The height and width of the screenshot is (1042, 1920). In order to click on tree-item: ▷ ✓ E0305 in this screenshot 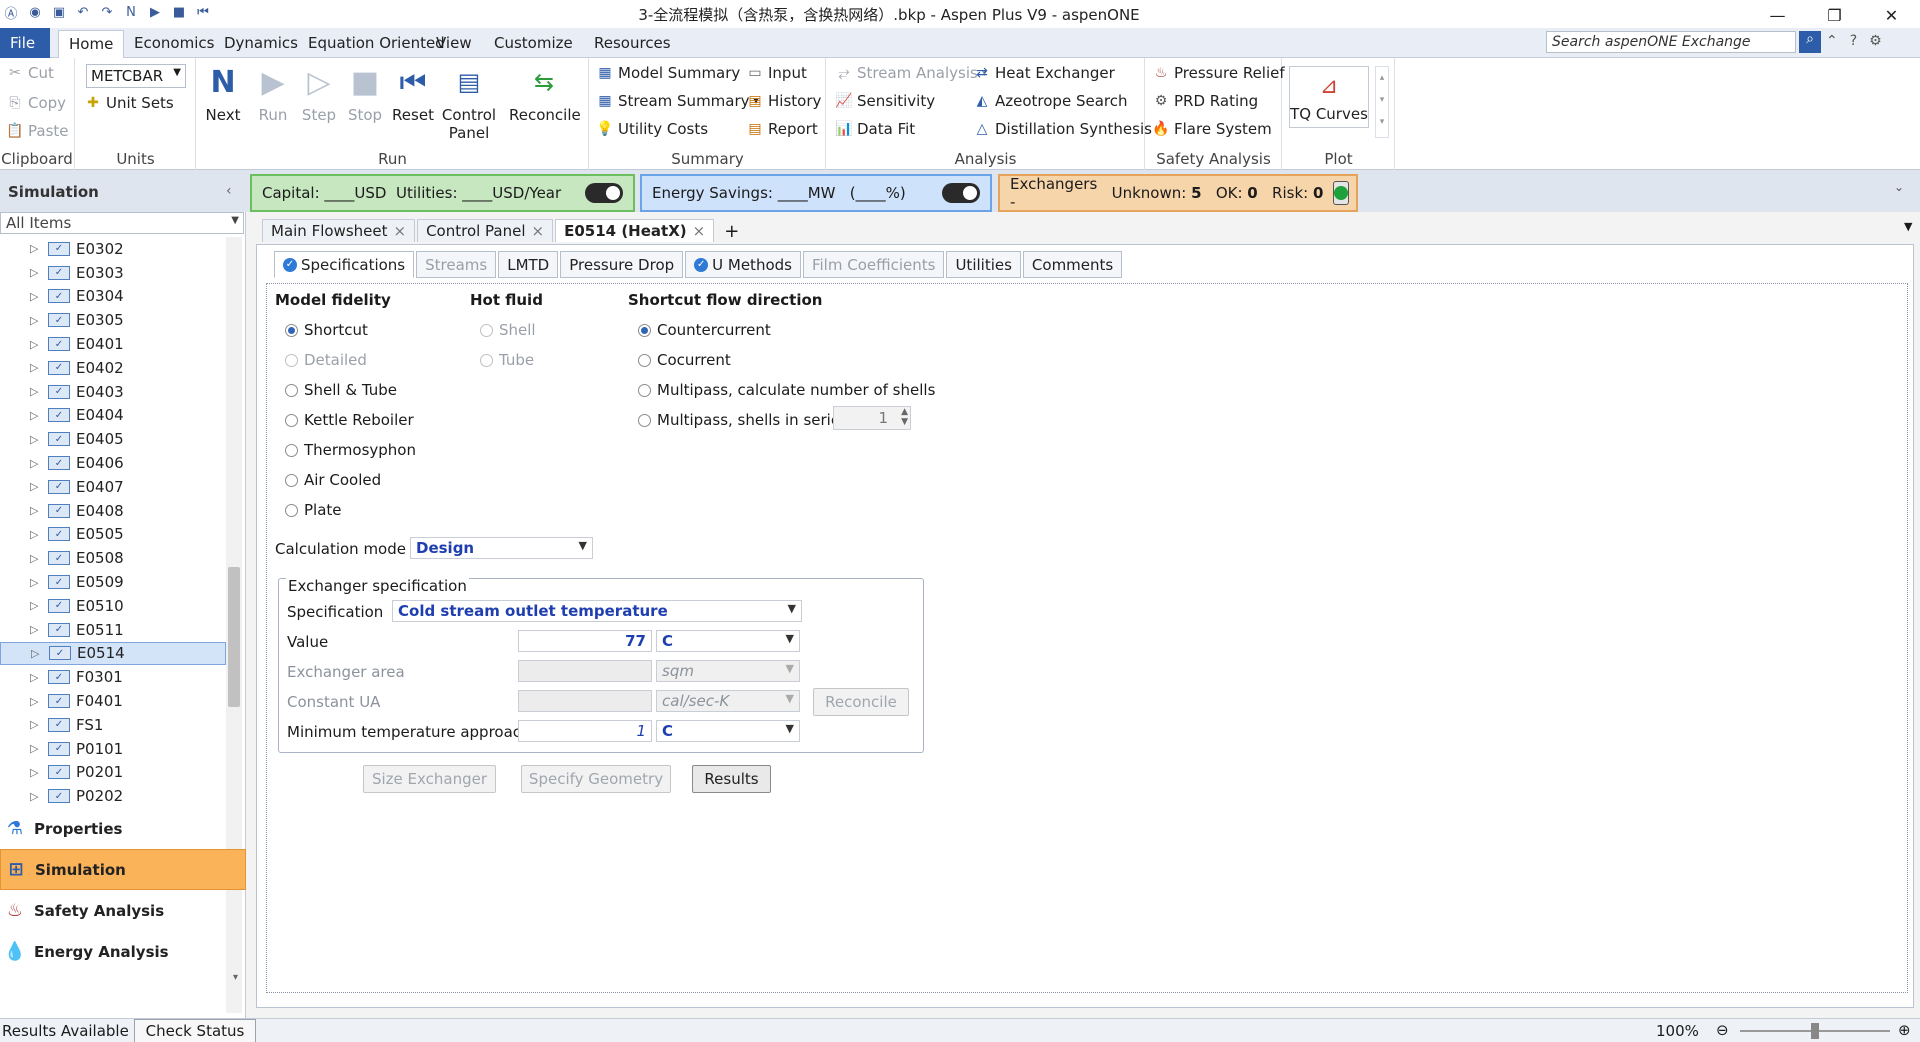, I will do `click(113, 320)`.